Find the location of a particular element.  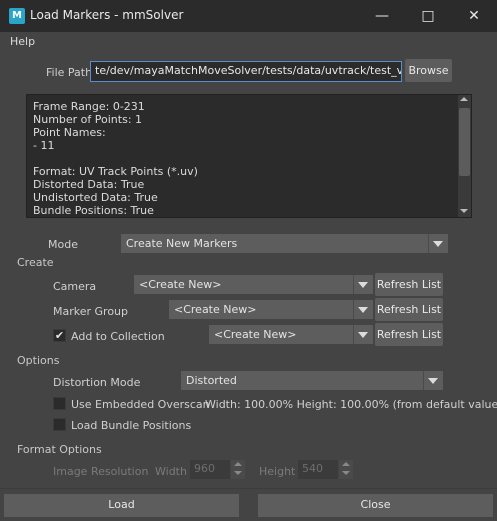

options-section-title: Options is located at coordinates (38, 360).